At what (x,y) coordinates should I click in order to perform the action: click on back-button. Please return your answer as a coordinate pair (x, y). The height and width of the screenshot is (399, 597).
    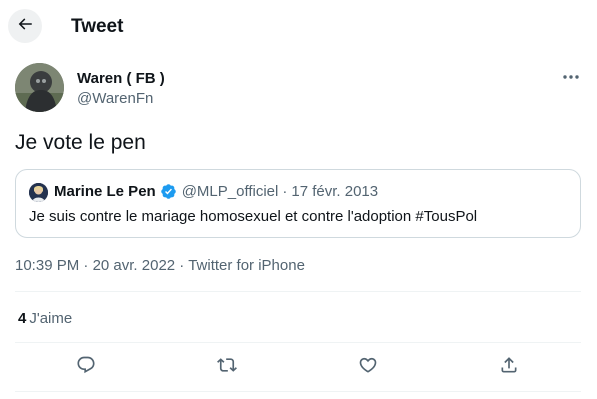
    Looking at the image, I should click on (25, 26).